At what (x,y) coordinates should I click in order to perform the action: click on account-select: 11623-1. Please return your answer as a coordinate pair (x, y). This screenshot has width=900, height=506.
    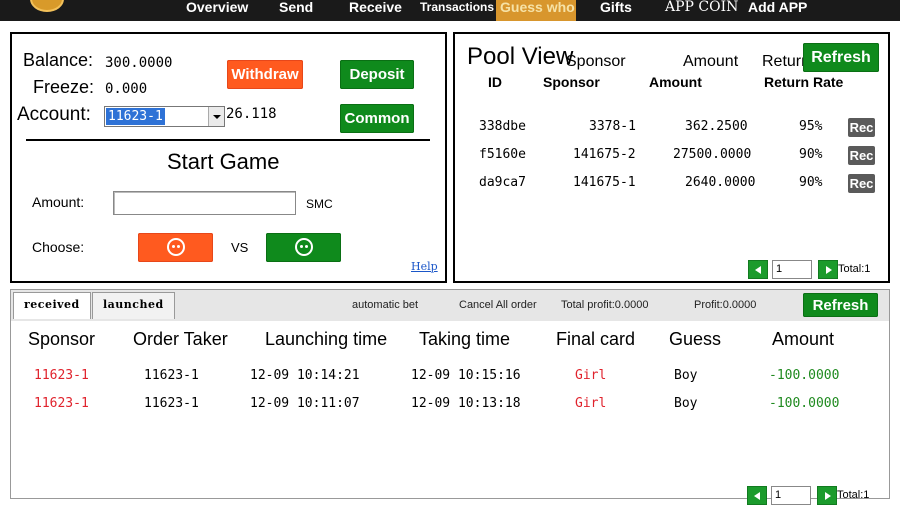
    Looking at the image, I should click on (164, 116).